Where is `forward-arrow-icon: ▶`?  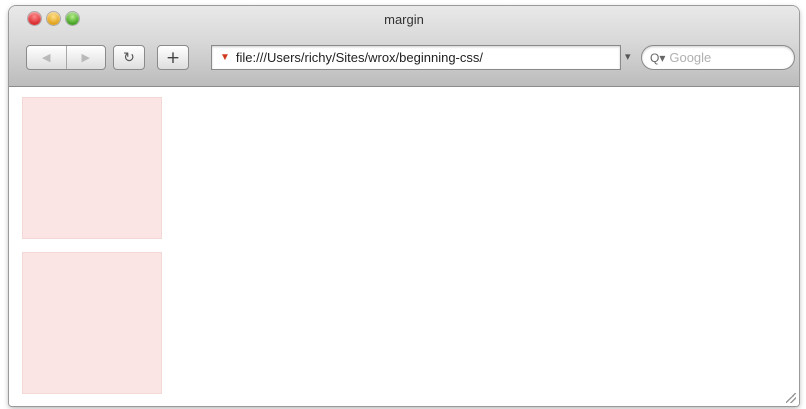
forward-arrow-icon: ▶ is located at coordinates (85, 57).